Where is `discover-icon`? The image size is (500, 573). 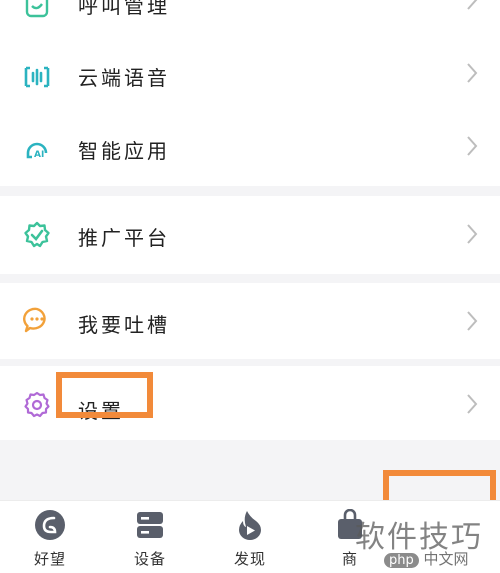
discover-icon is located at coordinates (250, 525).